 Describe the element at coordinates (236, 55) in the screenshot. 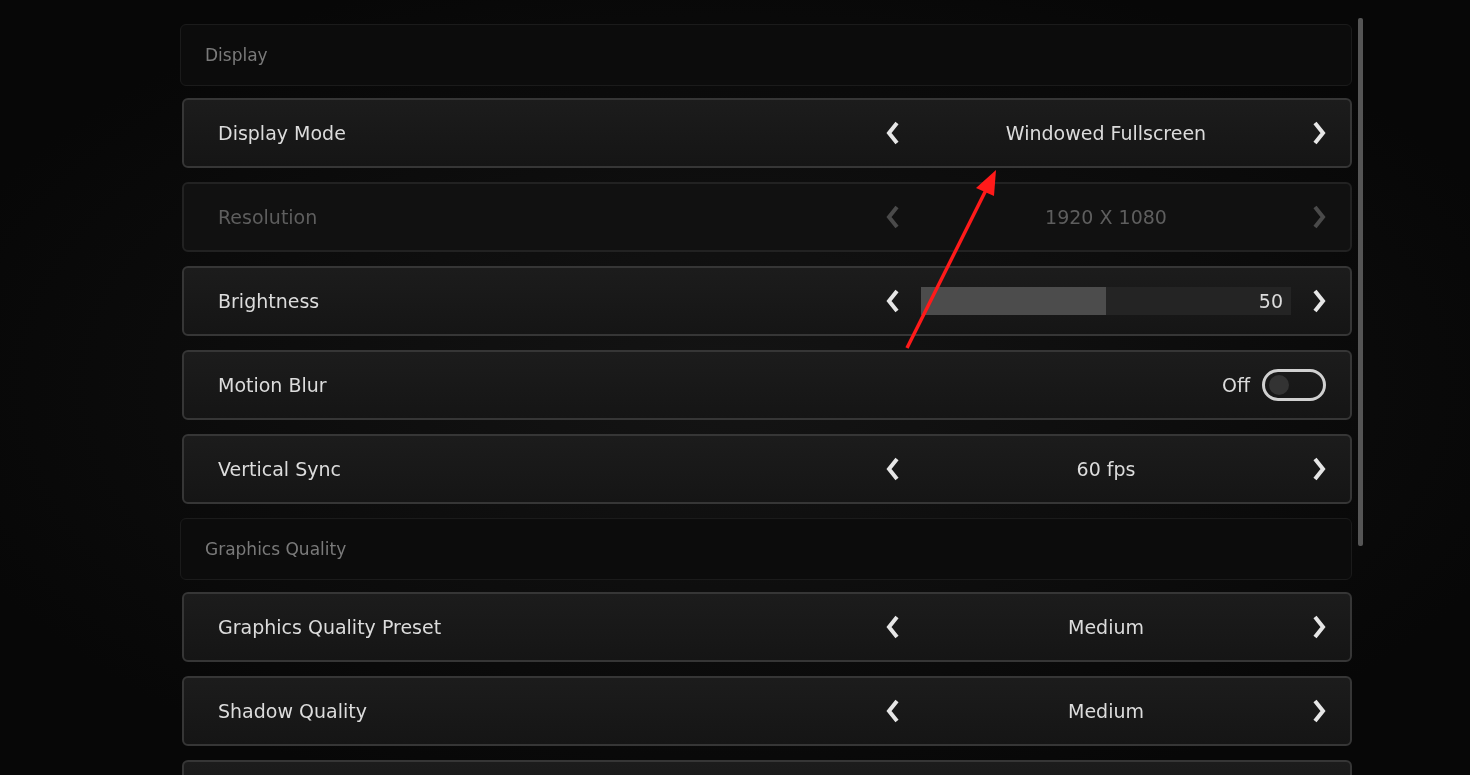

I see `section-title: Display` at that location.